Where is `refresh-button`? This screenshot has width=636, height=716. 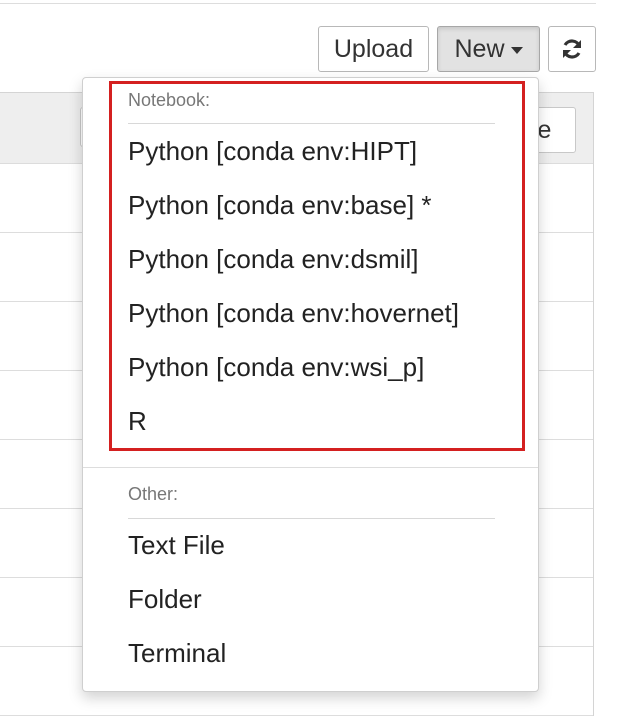
refresh-button is located at coordinates (572, 49).